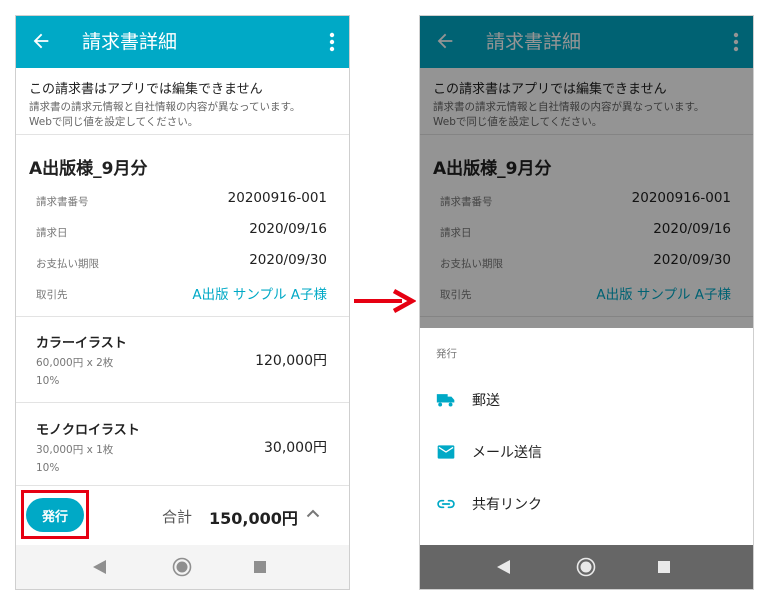 This screenshot has width=766, height=598. I want to click on back-arrow-icon, so click(41, 41).